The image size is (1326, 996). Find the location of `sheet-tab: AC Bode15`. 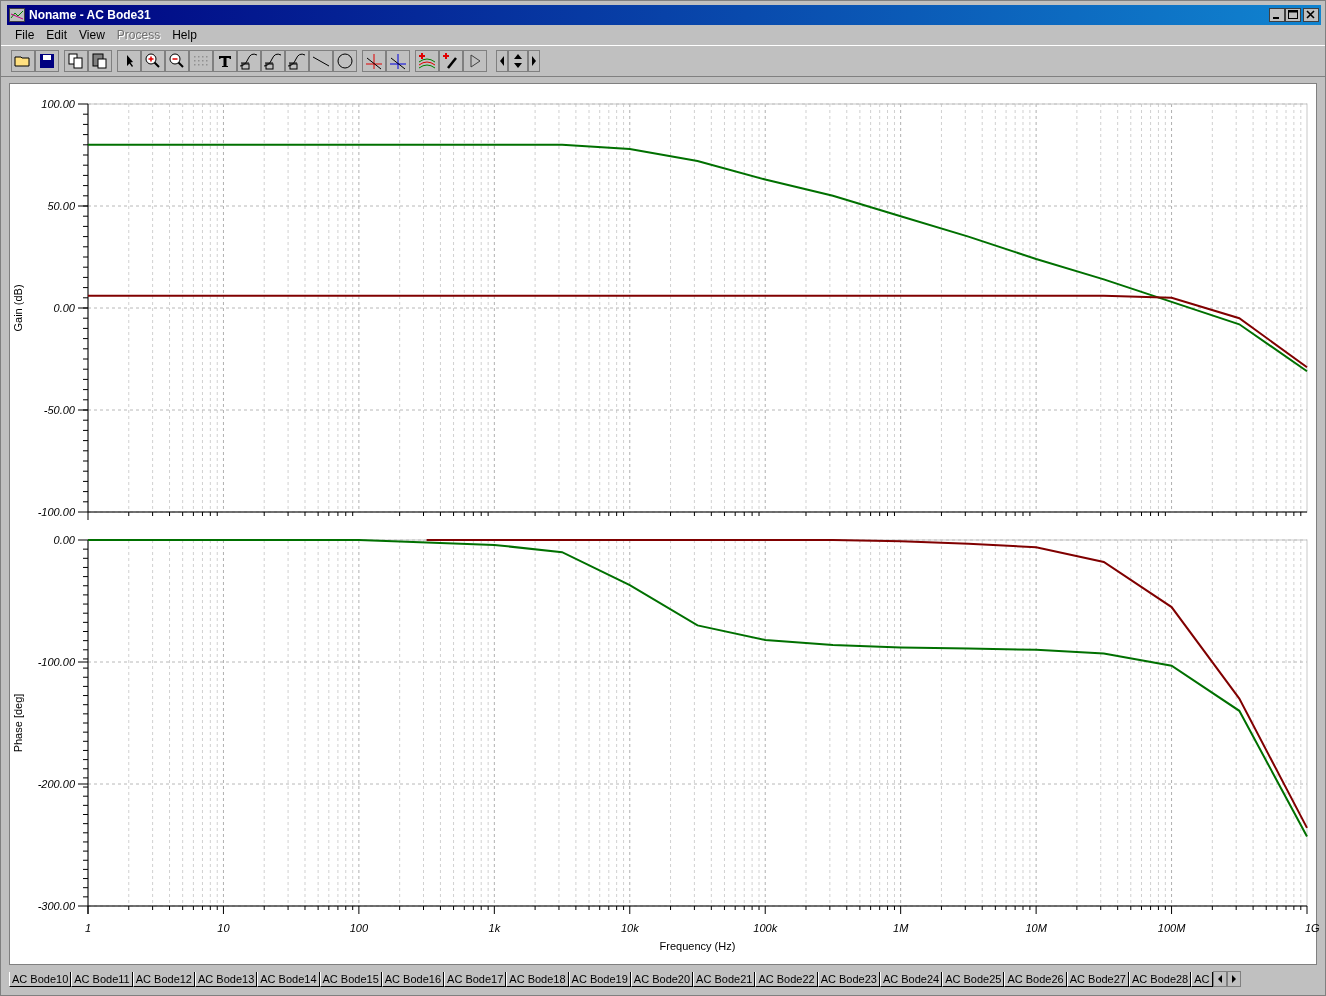

sheet-tab: AC Bode15 is located at coordinates (350, 979).